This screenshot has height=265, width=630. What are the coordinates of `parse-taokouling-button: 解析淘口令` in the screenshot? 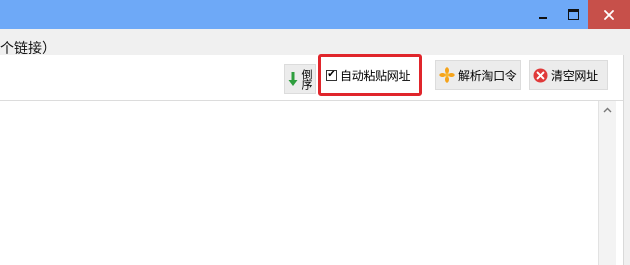 It's located at (478, 75).